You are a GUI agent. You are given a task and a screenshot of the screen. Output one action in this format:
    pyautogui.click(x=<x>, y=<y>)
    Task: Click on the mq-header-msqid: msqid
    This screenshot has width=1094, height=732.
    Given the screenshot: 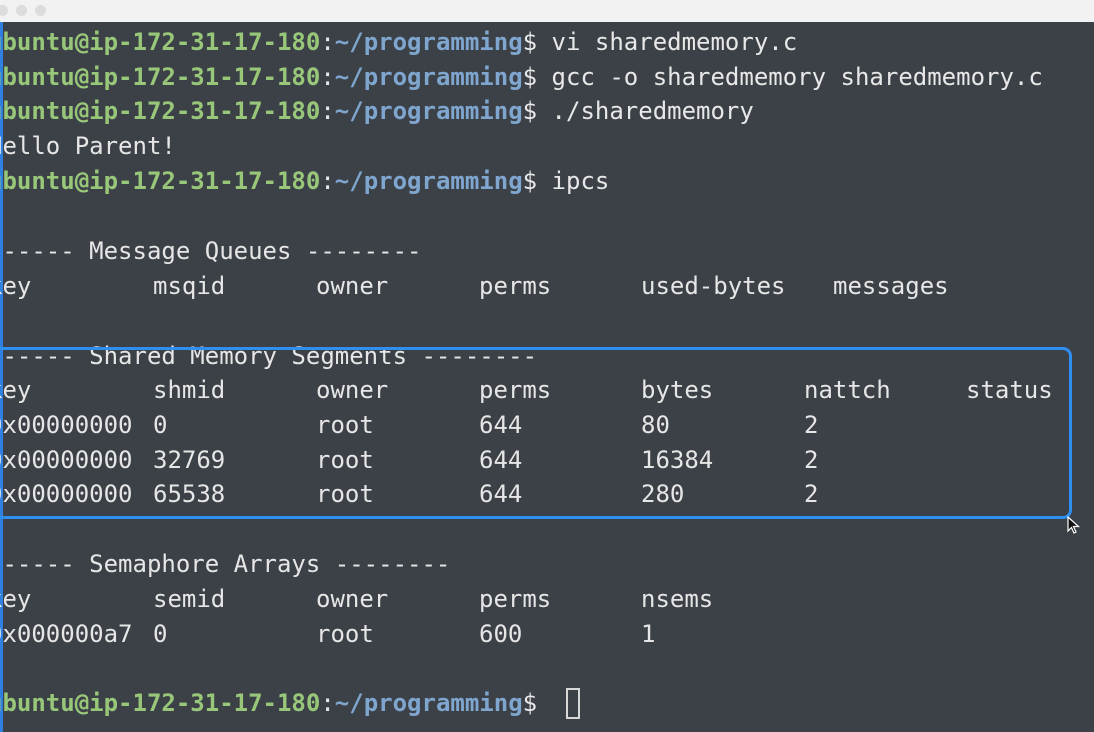 What is the action you would take?
    pyautogui.click(x=189, y=286)
    